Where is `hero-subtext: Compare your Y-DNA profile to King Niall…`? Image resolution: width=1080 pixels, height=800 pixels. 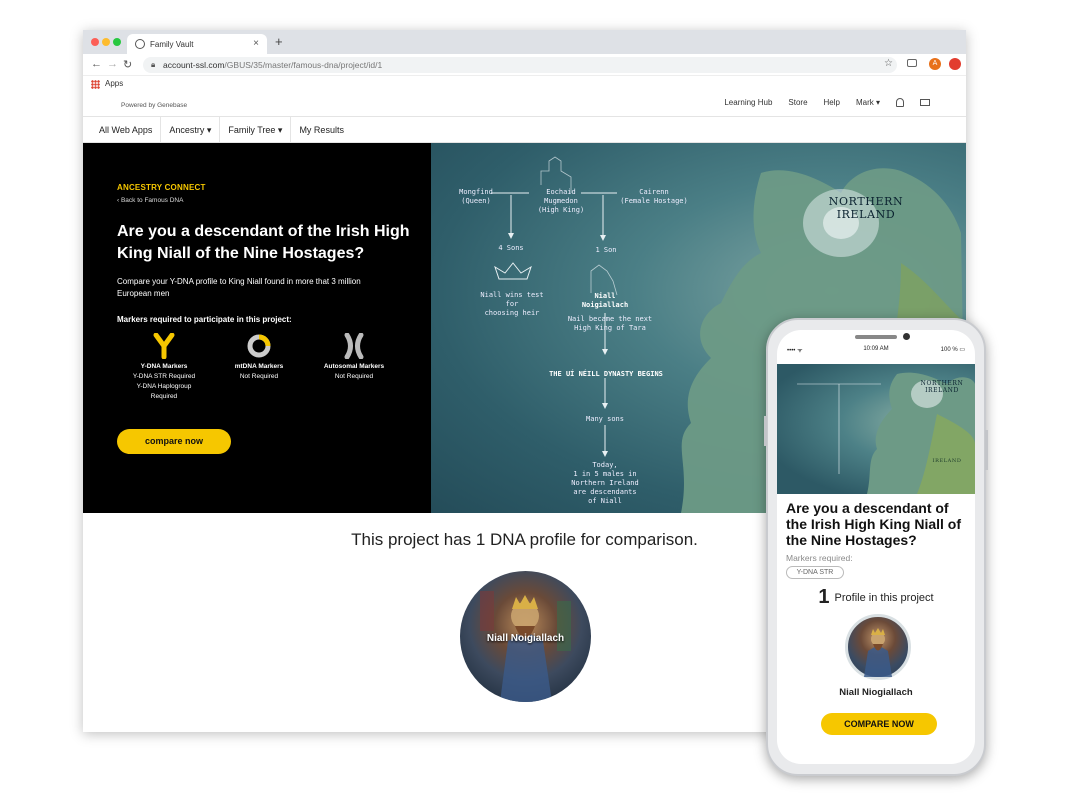 hero-subtext: Compare your Y-DNA profile to King Niall… is located at coordinates (239, 287).